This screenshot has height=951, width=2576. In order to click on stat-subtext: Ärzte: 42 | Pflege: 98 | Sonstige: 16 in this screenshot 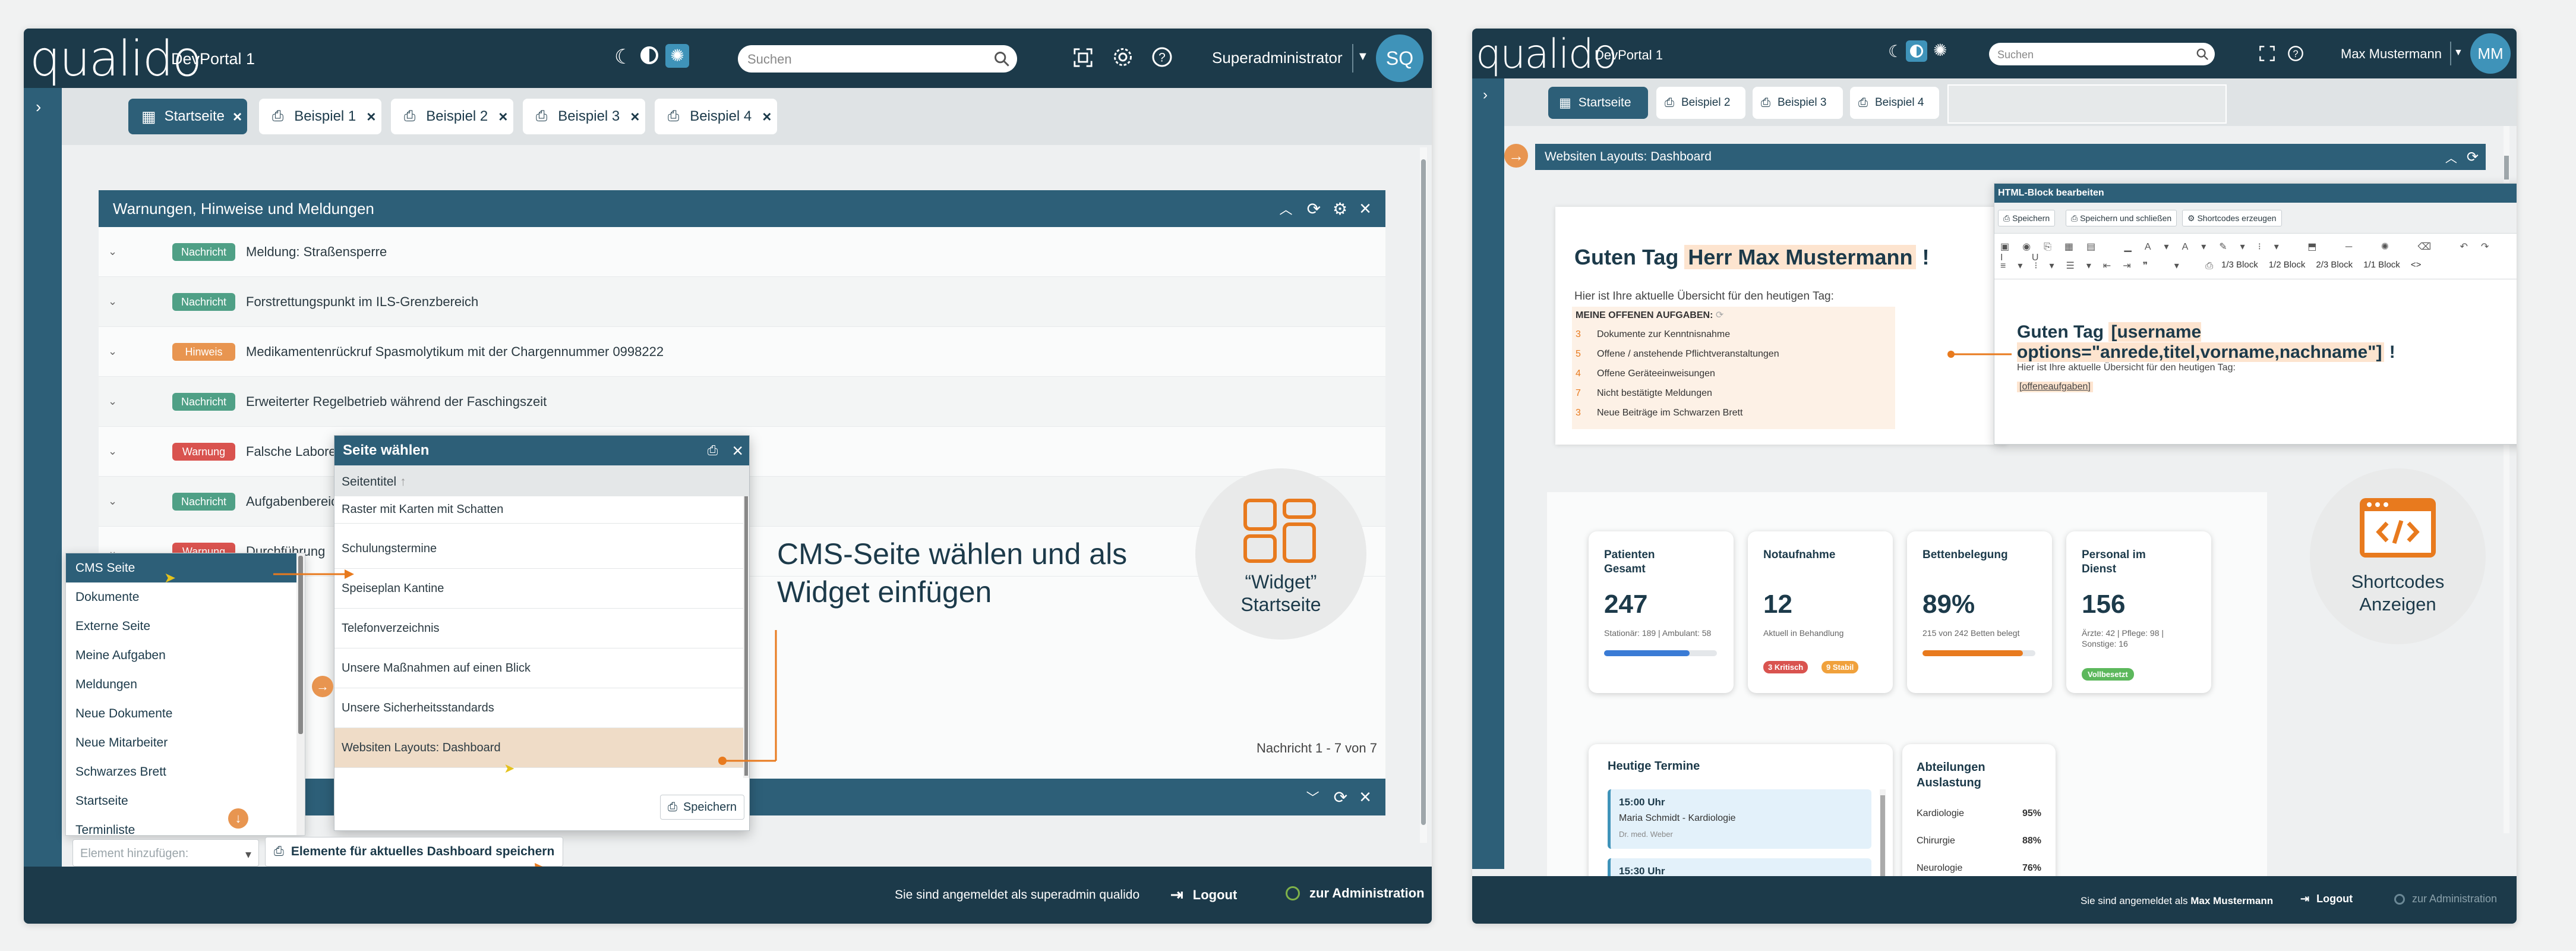, I will do `click(2123, 638)`.